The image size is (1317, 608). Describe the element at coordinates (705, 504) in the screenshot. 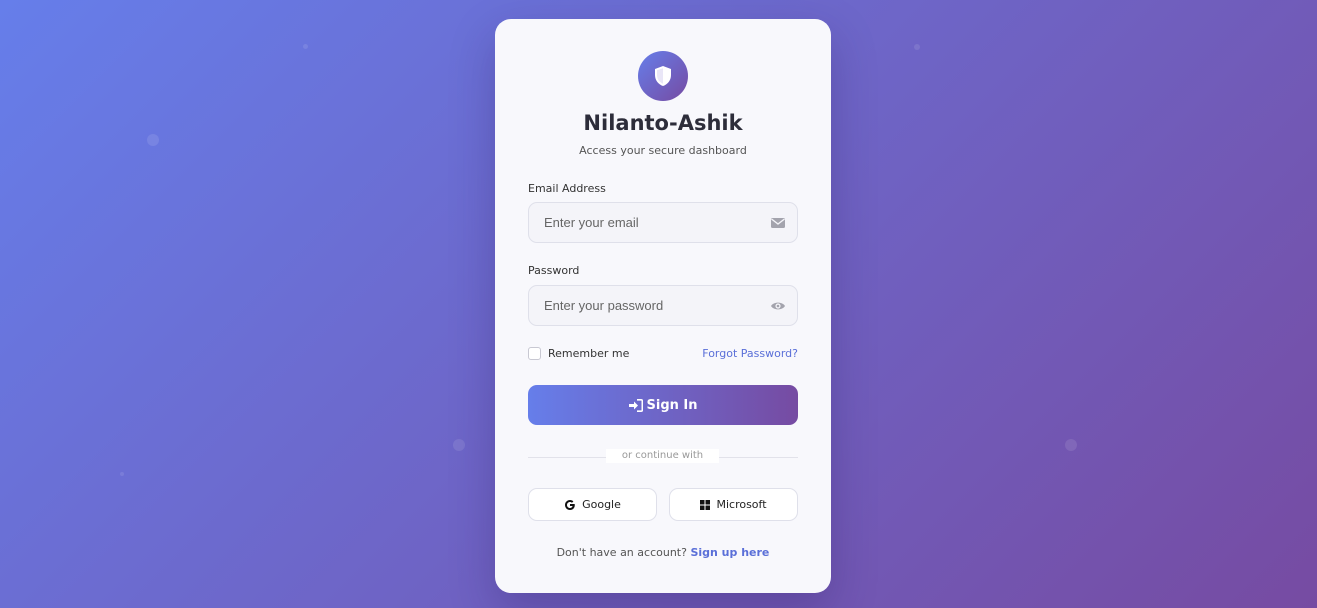

I see `windows-icon` at that location.